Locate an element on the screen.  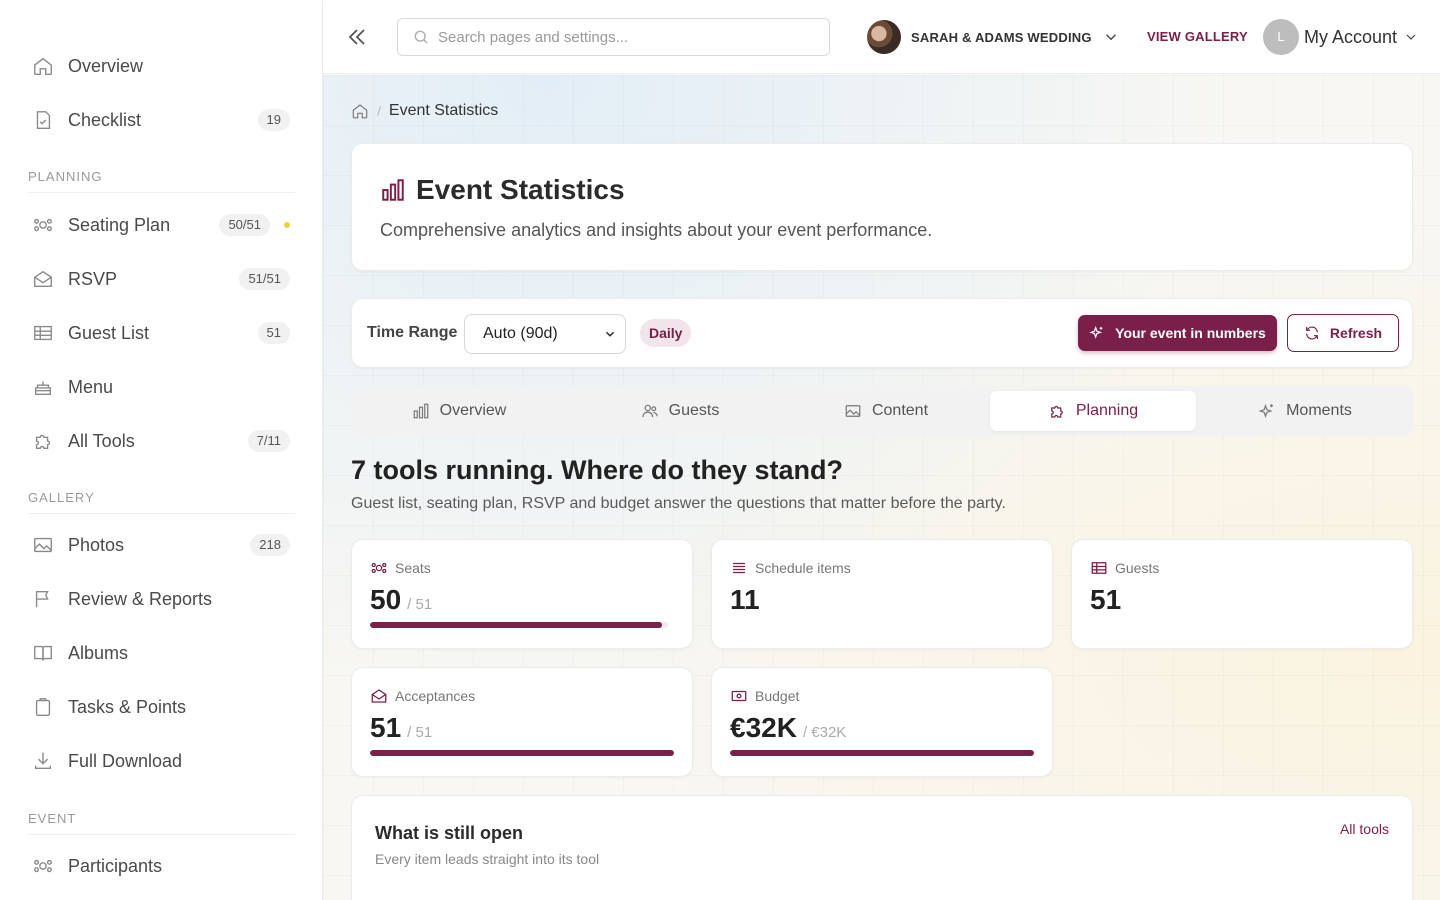
tab-label: Overview is located at coordinates (473, 410).